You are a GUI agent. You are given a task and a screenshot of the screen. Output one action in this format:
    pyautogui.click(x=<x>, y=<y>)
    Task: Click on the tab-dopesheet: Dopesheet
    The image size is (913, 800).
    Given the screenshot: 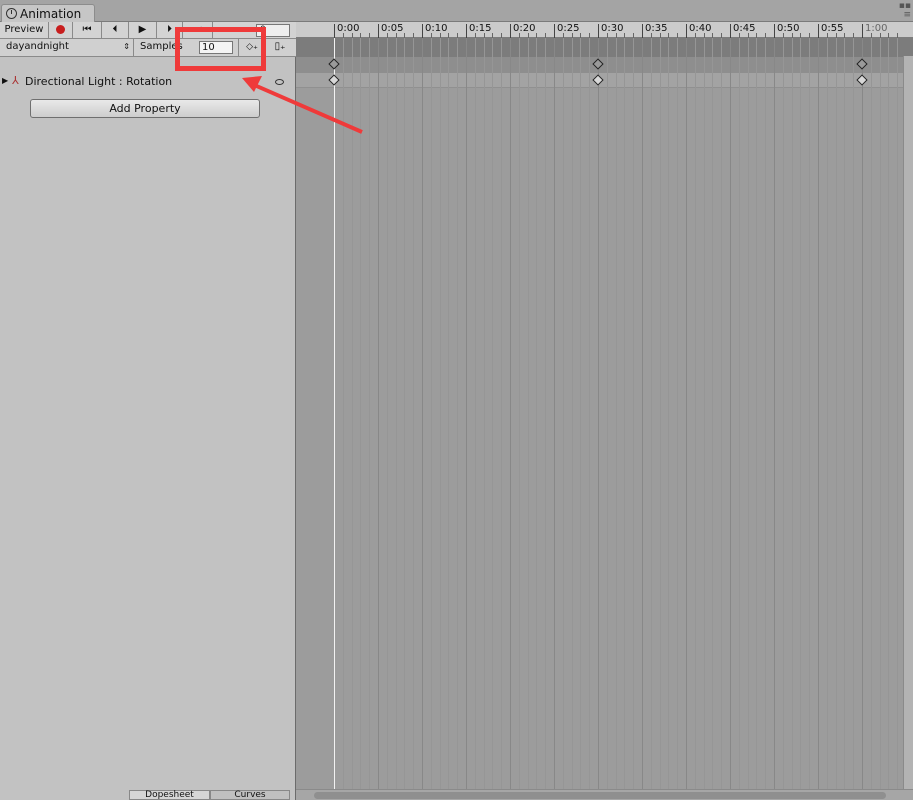 What is the action you would take?
    pyautogui.click(x=169, y=795)
    